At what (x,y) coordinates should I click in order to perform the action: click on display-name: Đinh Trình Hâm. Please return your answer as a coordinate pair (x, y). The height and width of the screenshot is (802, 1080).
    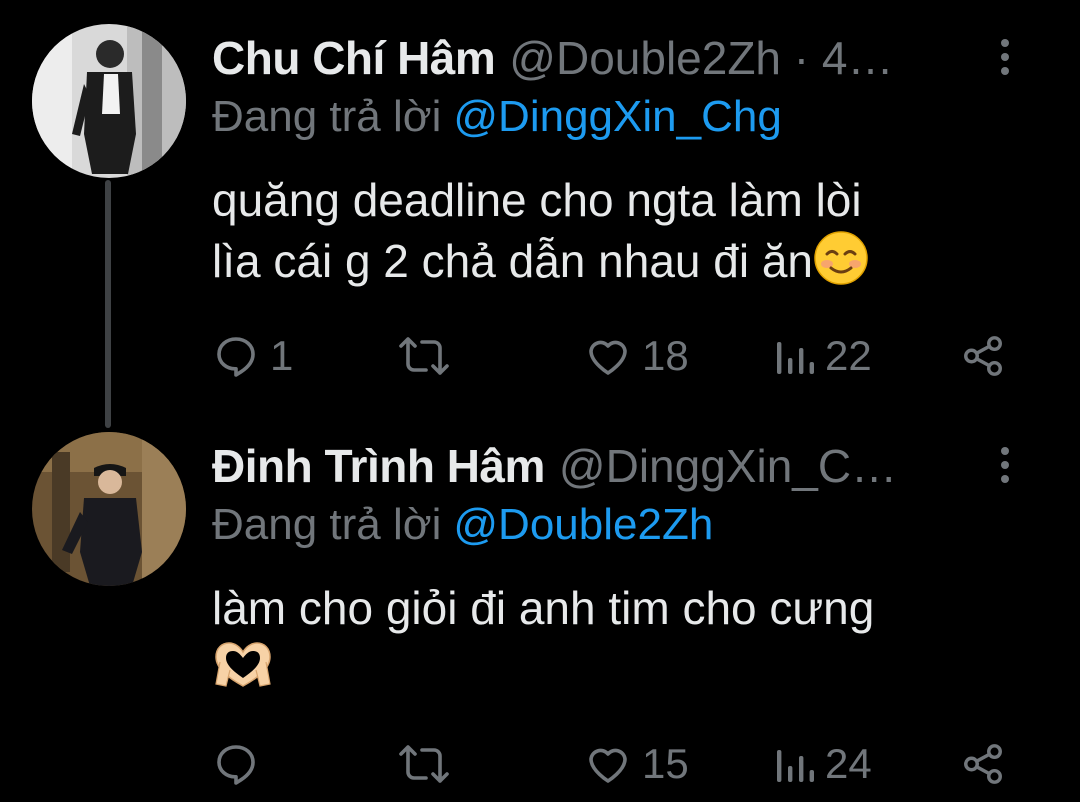
    Looking at the image, I should click on (378, 466).